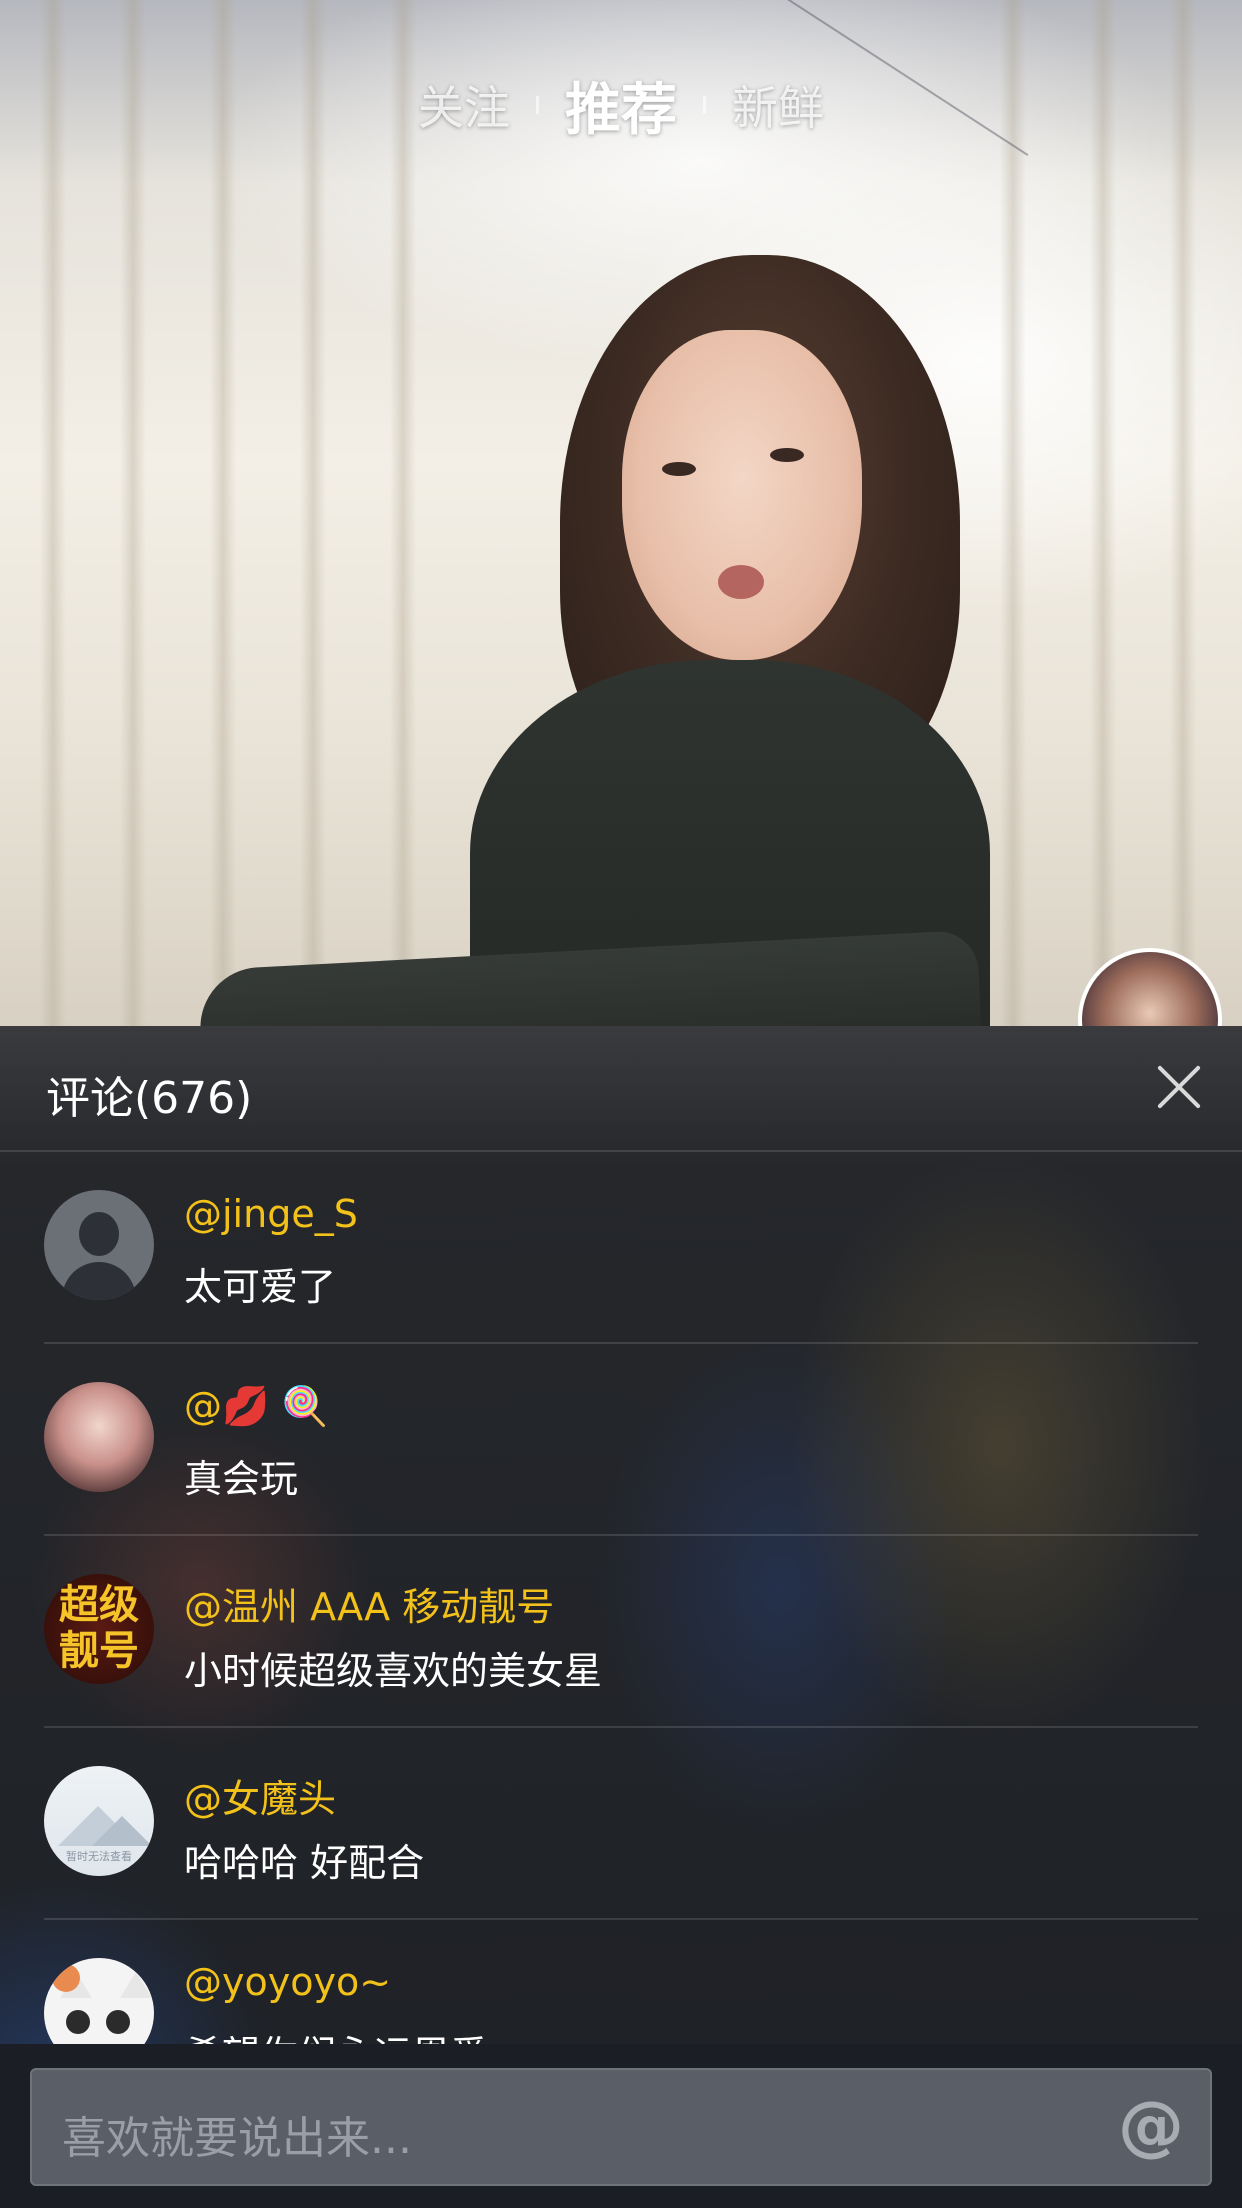  What do you see at coordinates (742, 495) in the screenshot?
I see `person-face` at bounding box center [742, 495].